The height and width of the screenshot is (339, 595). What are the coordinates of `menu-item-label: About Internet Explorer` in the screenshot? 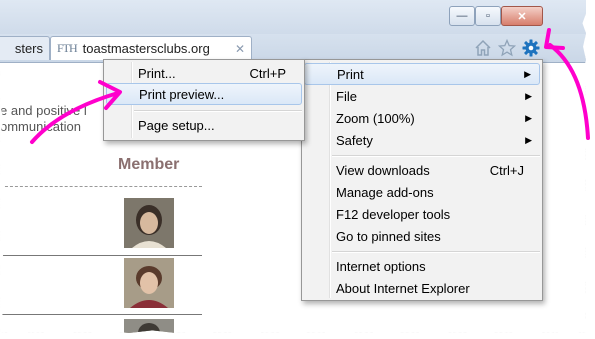 It's located at (403, 288).